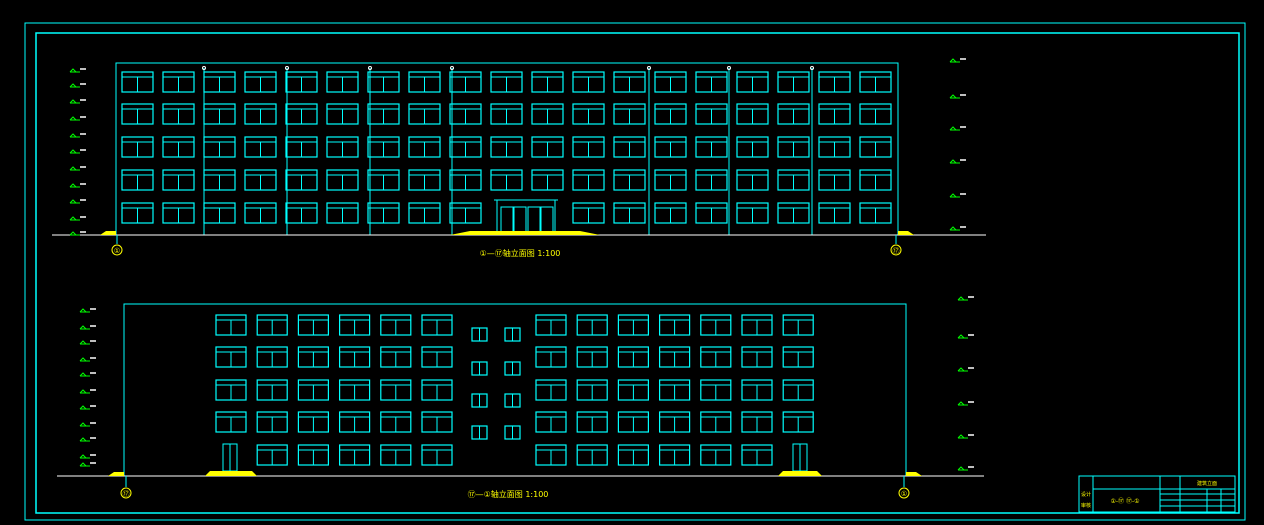 Image resolution: width=1264 pixels, height=525 pixels. I want to click on title-block: 建筑立面 ①-⑰ ⑰-① 设计 审核, so click(1157, 494).